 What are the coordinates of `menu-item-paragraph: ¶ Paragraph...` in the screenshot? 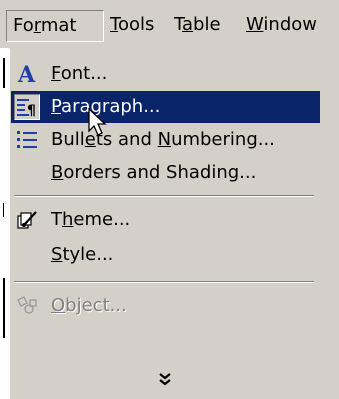 It's located at (165, 107).